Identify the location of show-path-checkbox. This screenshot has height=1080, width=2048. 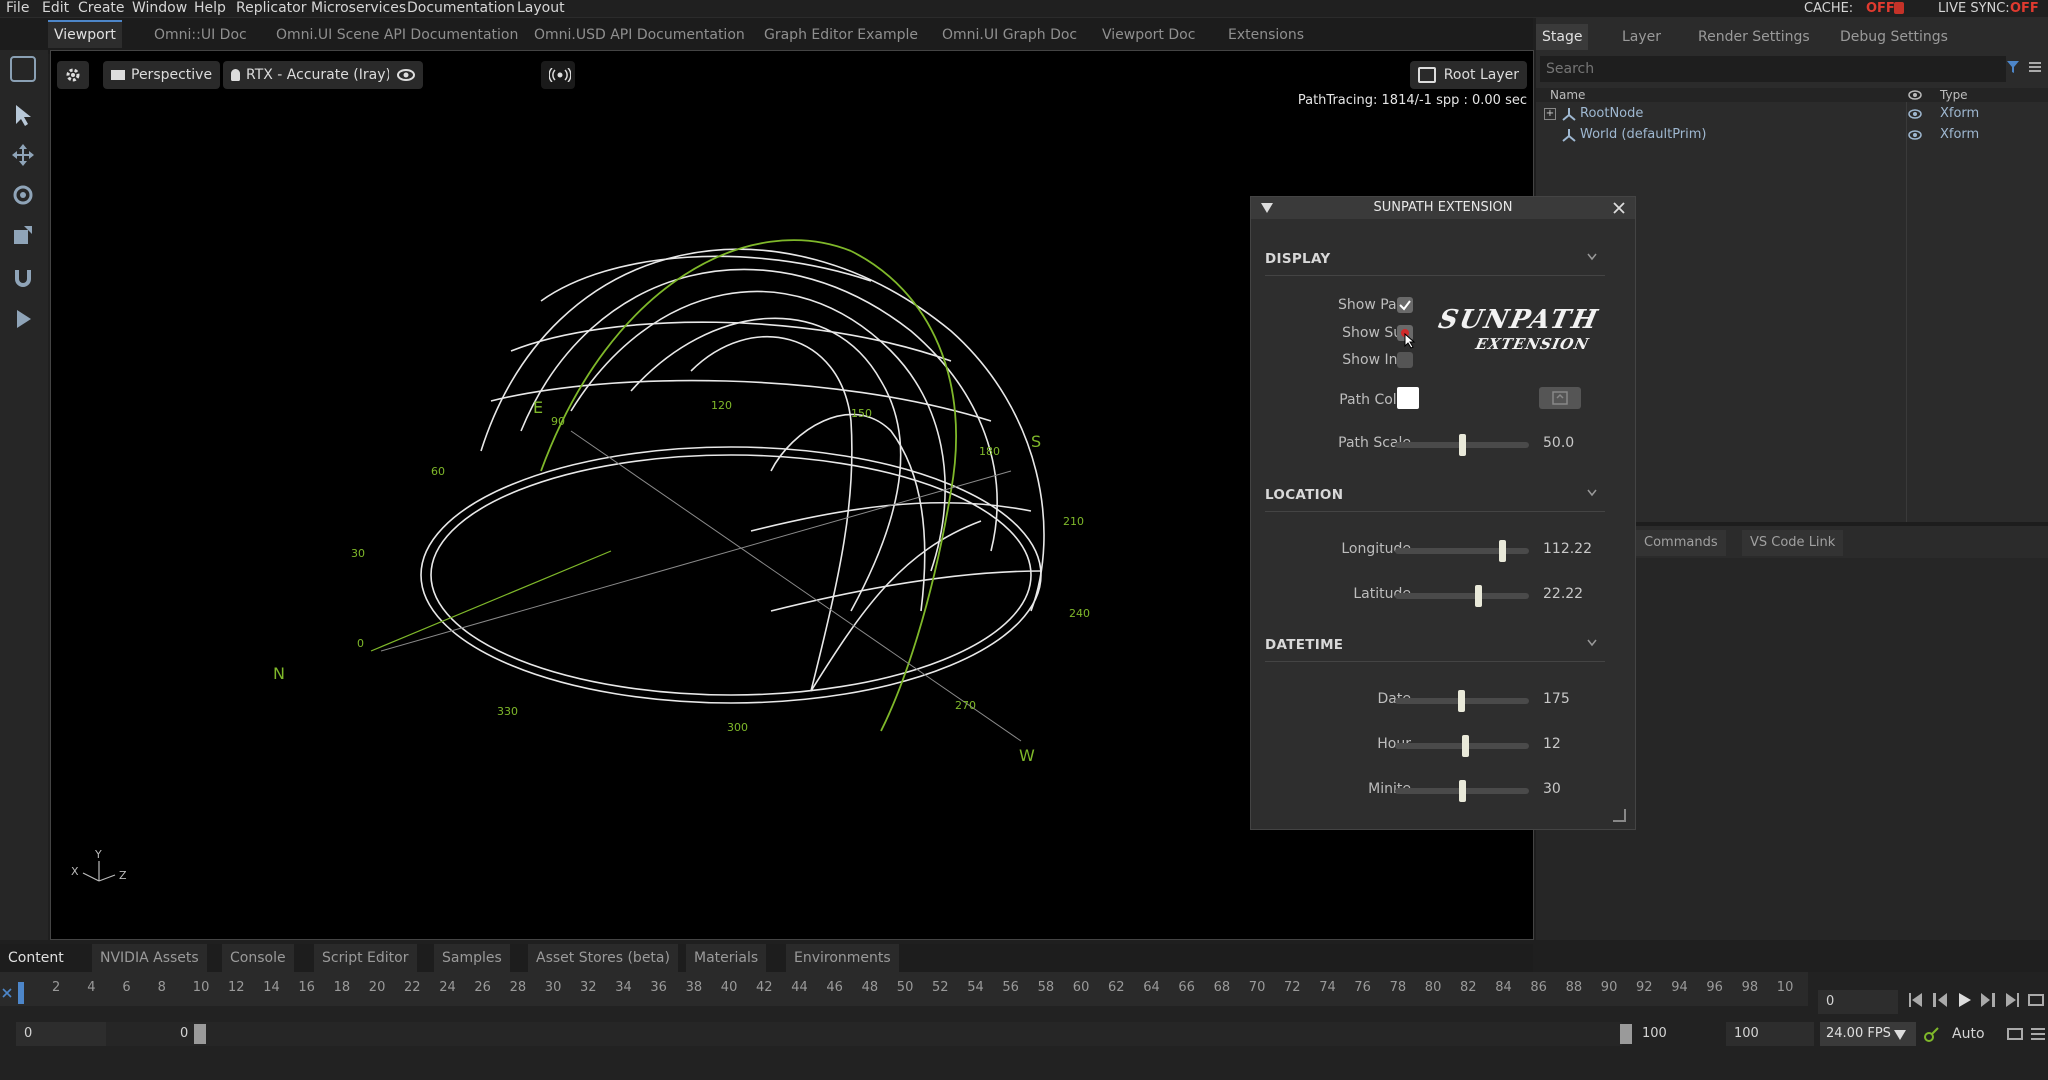
(1405, 305).